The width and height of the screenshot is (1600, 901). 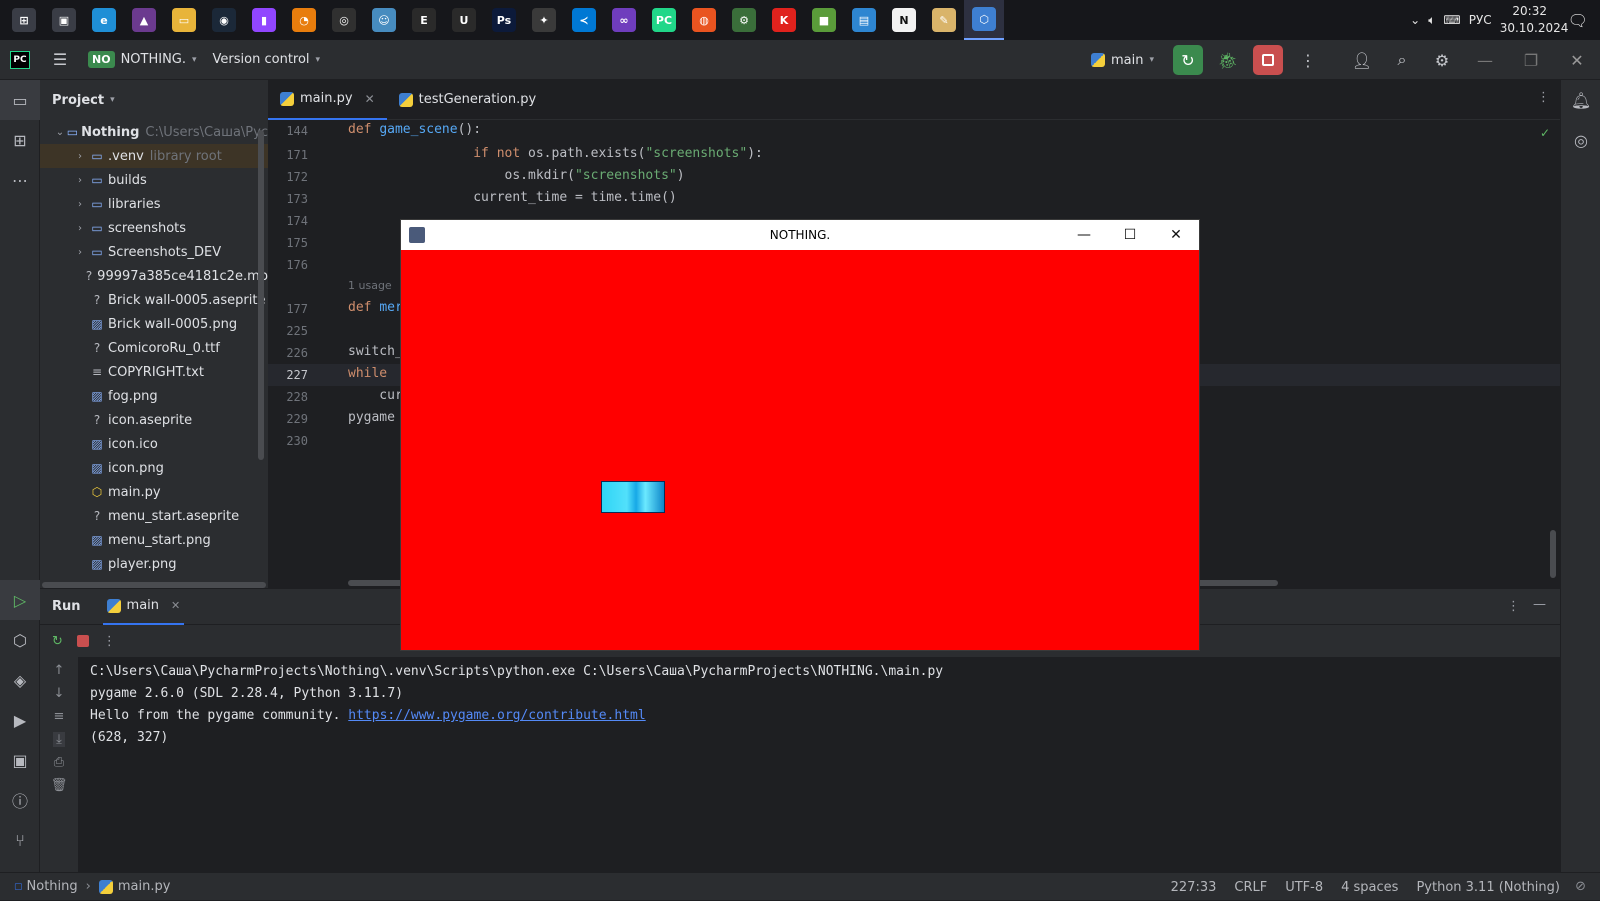 I want to click on terminal-icon: ▣, so click(x=20, y=760).